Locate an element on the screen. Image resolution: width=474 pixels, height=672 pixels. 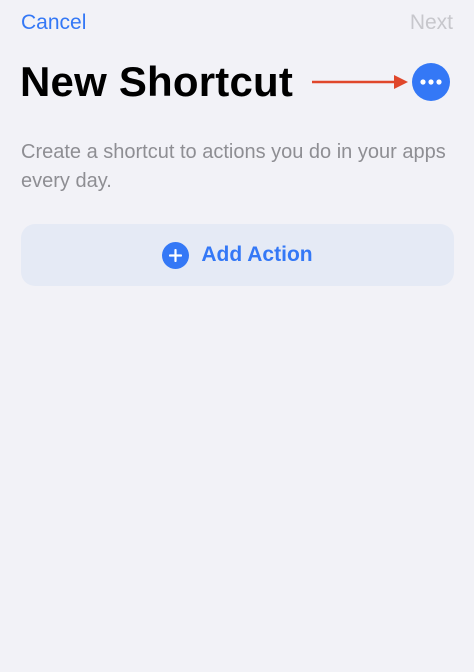
plus-circle-icon is located at coordinates (176, 255).